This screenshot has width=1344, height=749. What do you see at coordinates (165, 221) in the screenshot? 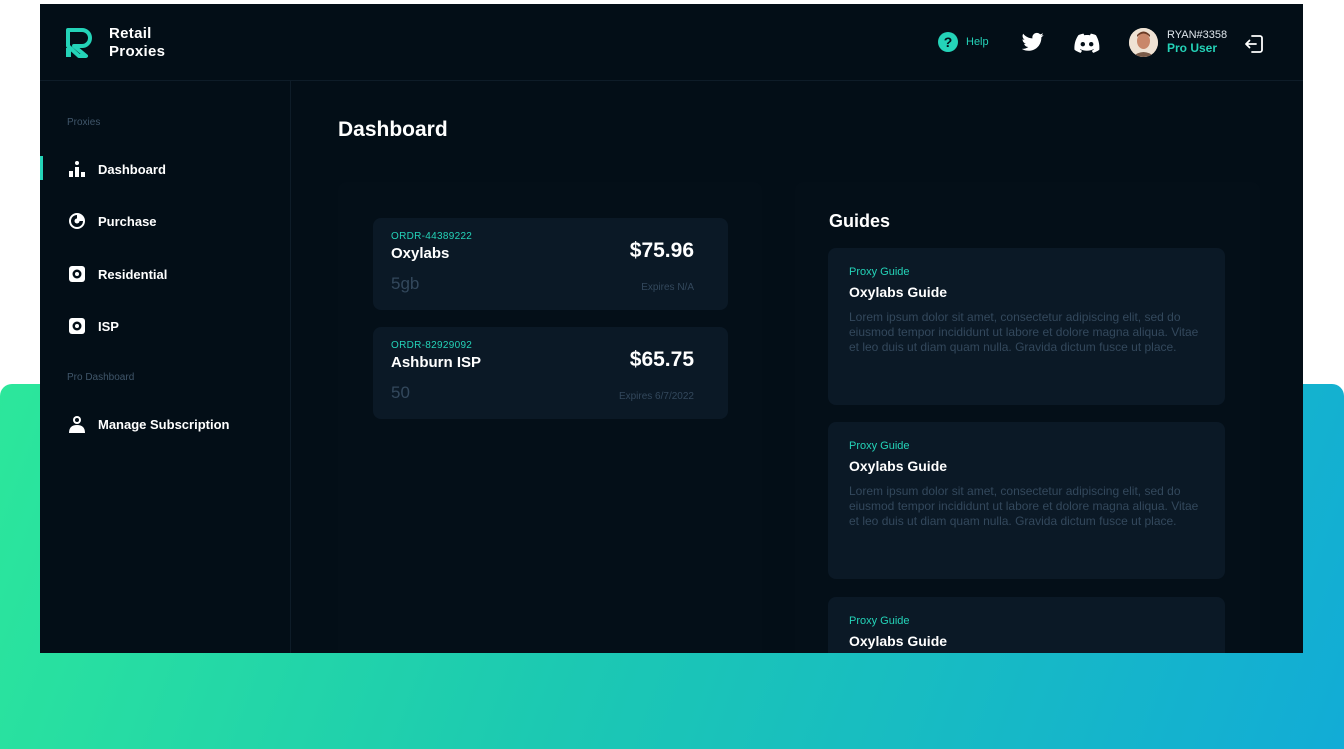
I see `sidebar-item-purchase: Purchase` at bounding box center [165, 221].